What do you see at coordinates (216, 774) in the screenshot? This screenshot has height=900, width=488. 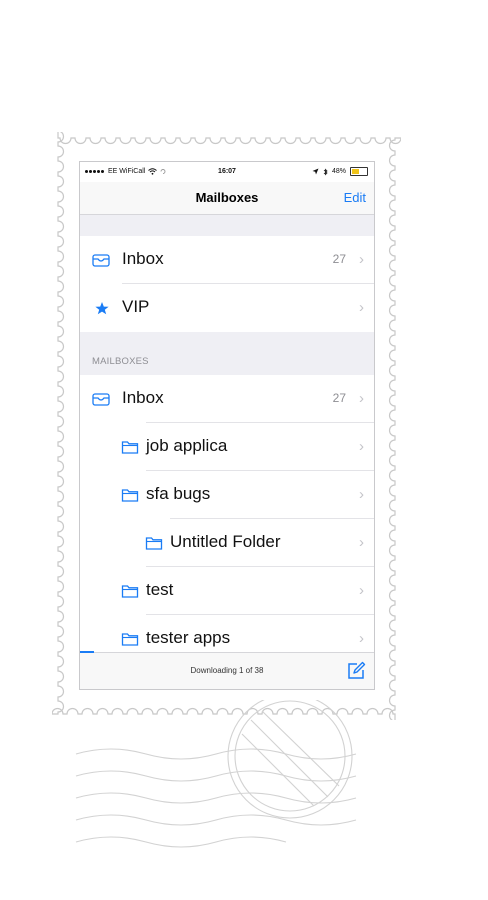 I see `postmark-cancellation` at bounding box center [216, 774].